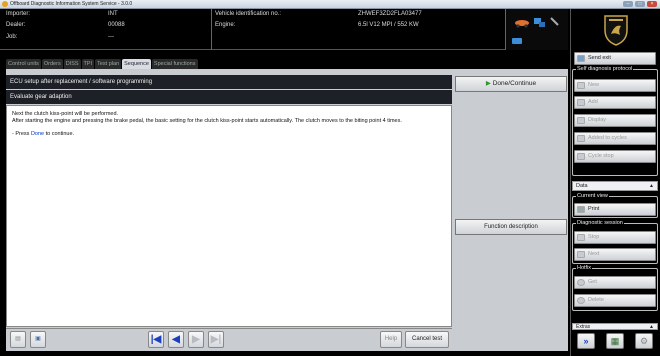 Image resolution: width=660 pixels, height=356 pixels. I want to click on engine-label: Engine:, so click(225, 25).